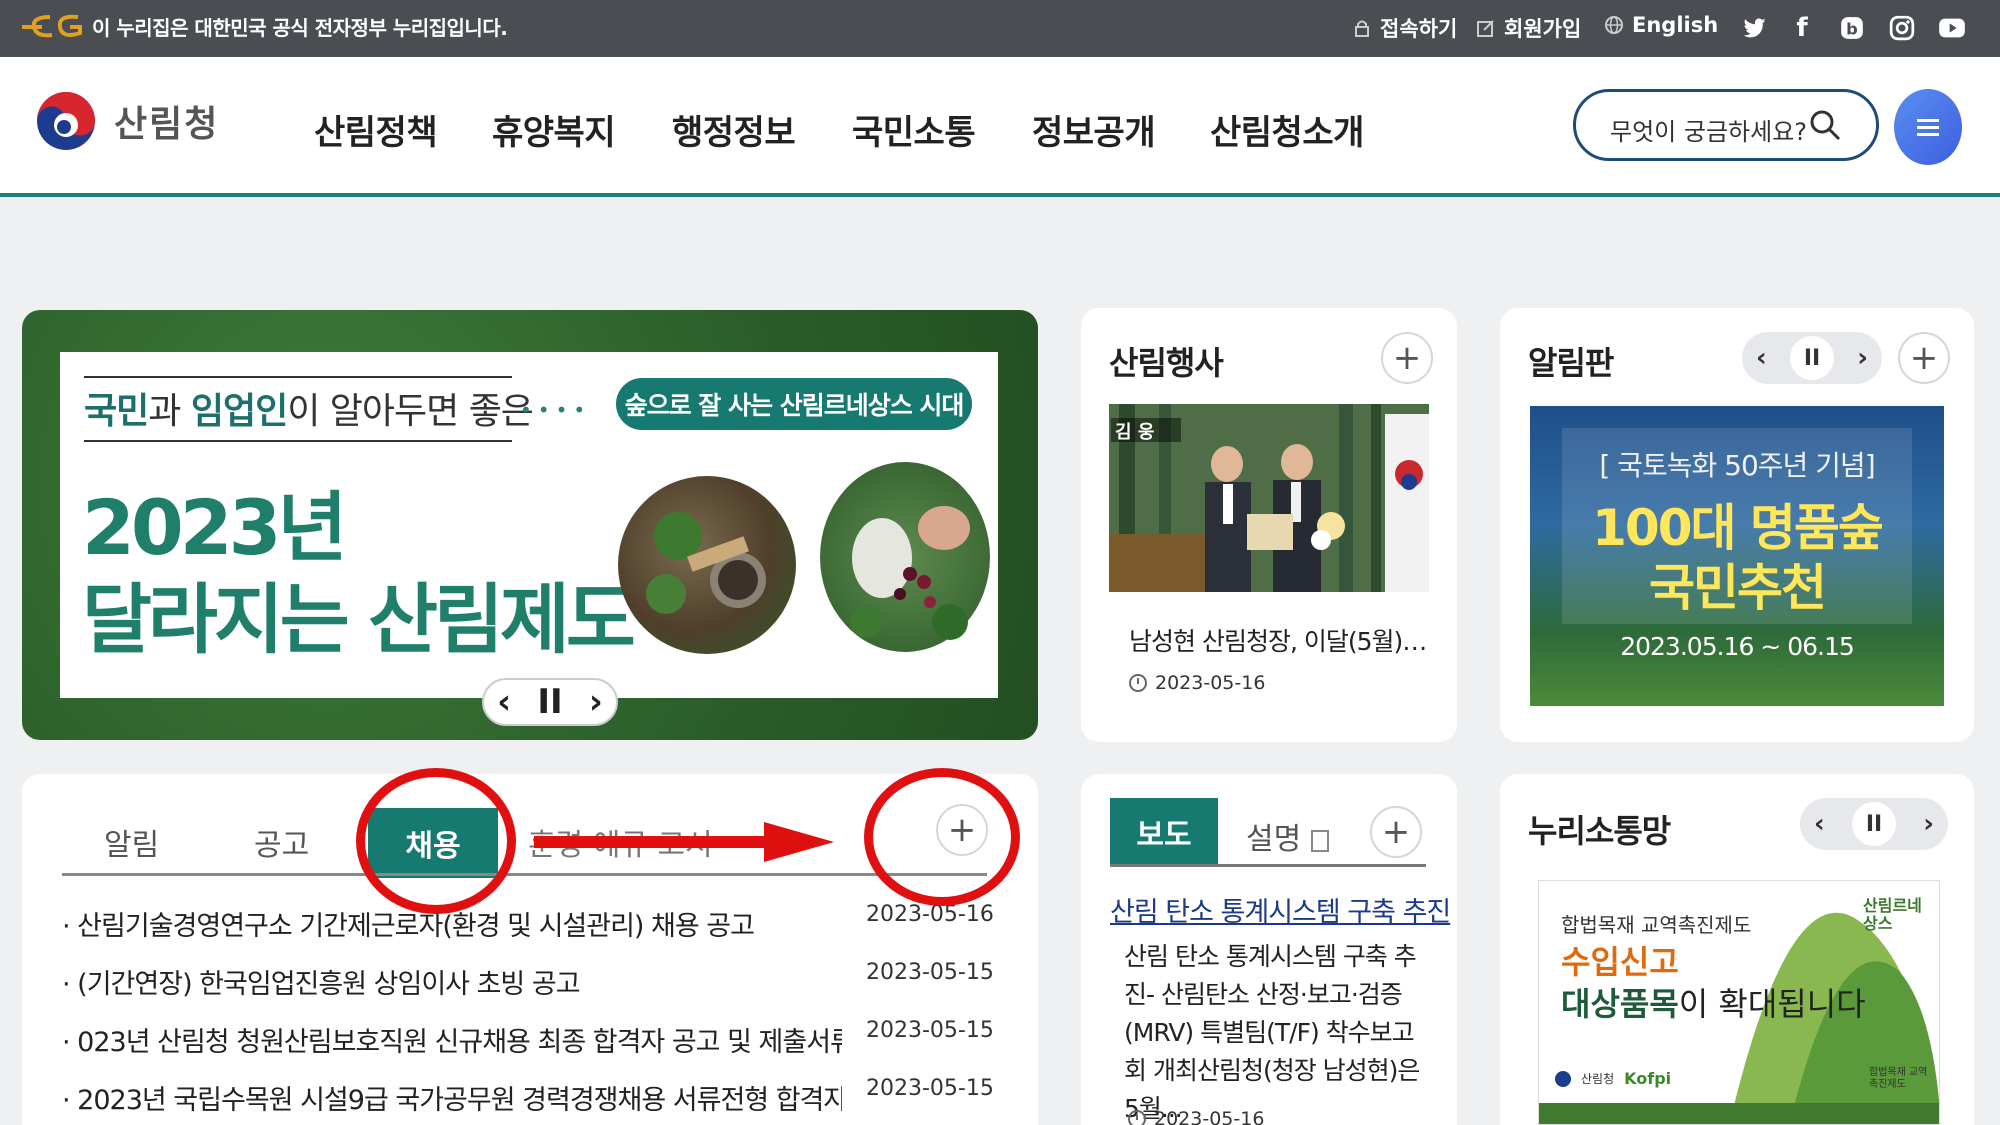  Describe the element at coordinates (1614, 25) in the screenshot. I see `globe-icon` at that location.